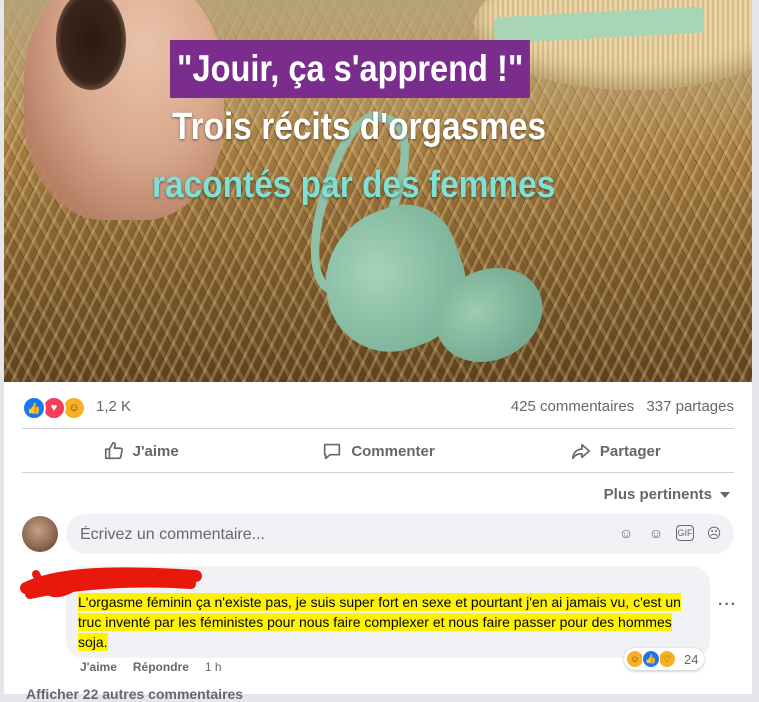 The image size is (759, 702). I want to click on comment-reply-link: Répondre, so click(161, 667).